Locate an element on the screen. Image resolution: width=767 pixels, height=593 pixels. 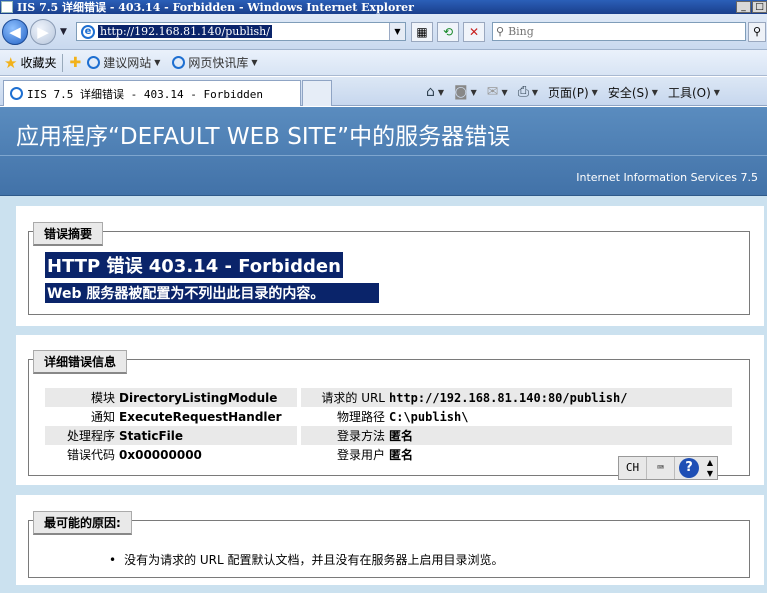
favorite-item-webslice: 网页快讯库 ▼ is located at coordinates (215, 62).